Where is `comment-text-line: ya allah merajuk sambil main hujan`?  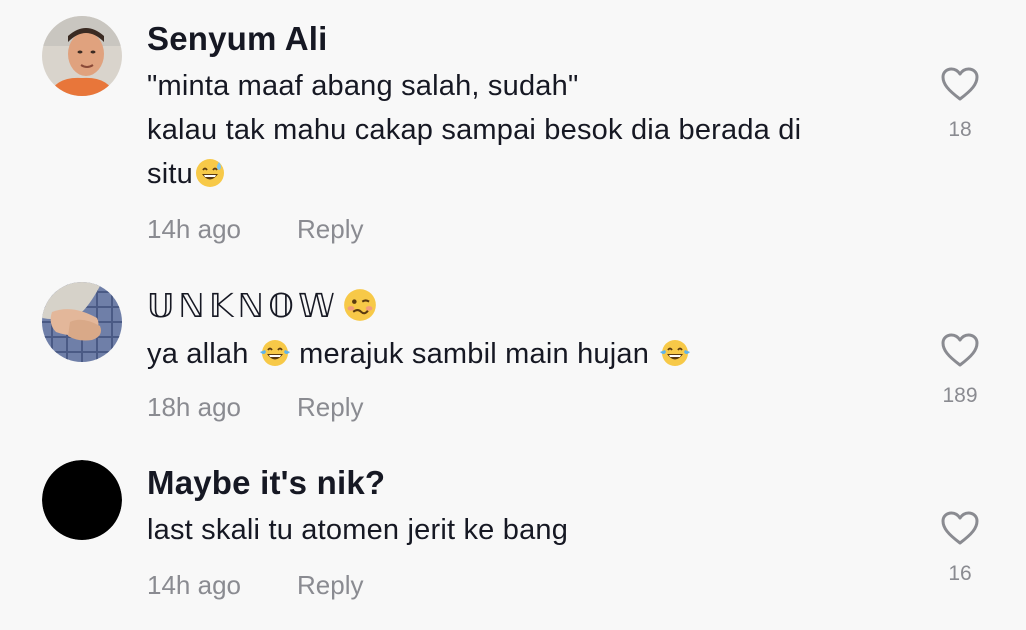
comment-text-line: ya allah merajuk sambil main hujan is located at coordinates (419, 354).